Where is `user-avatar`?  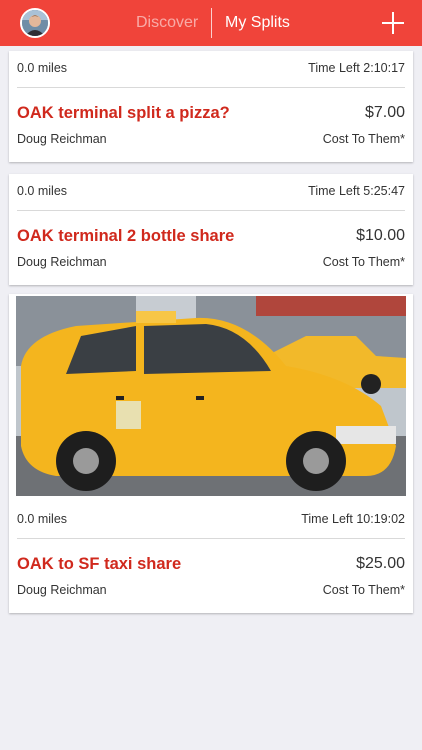
user-avatar is located at coordinates (35, 23).